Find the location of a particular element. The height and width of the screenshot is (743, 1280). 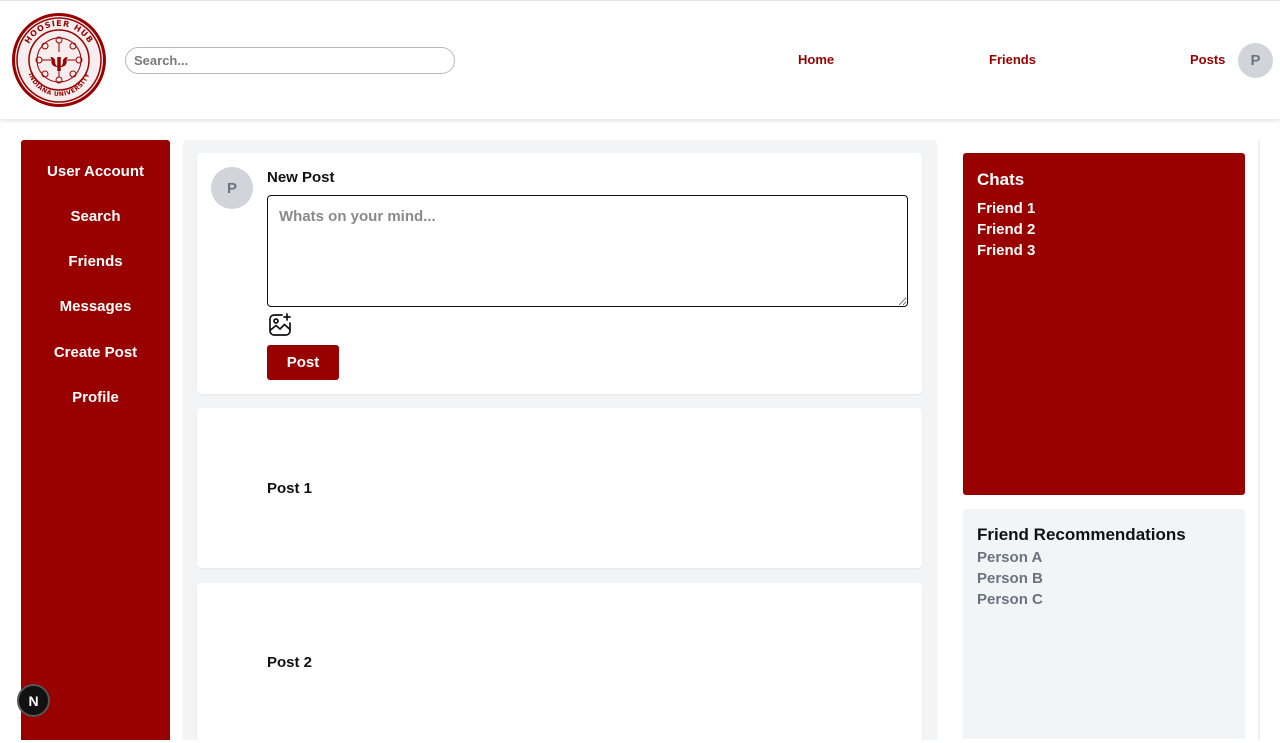

post-title: Post 2 is located at coordinates (290, 662).